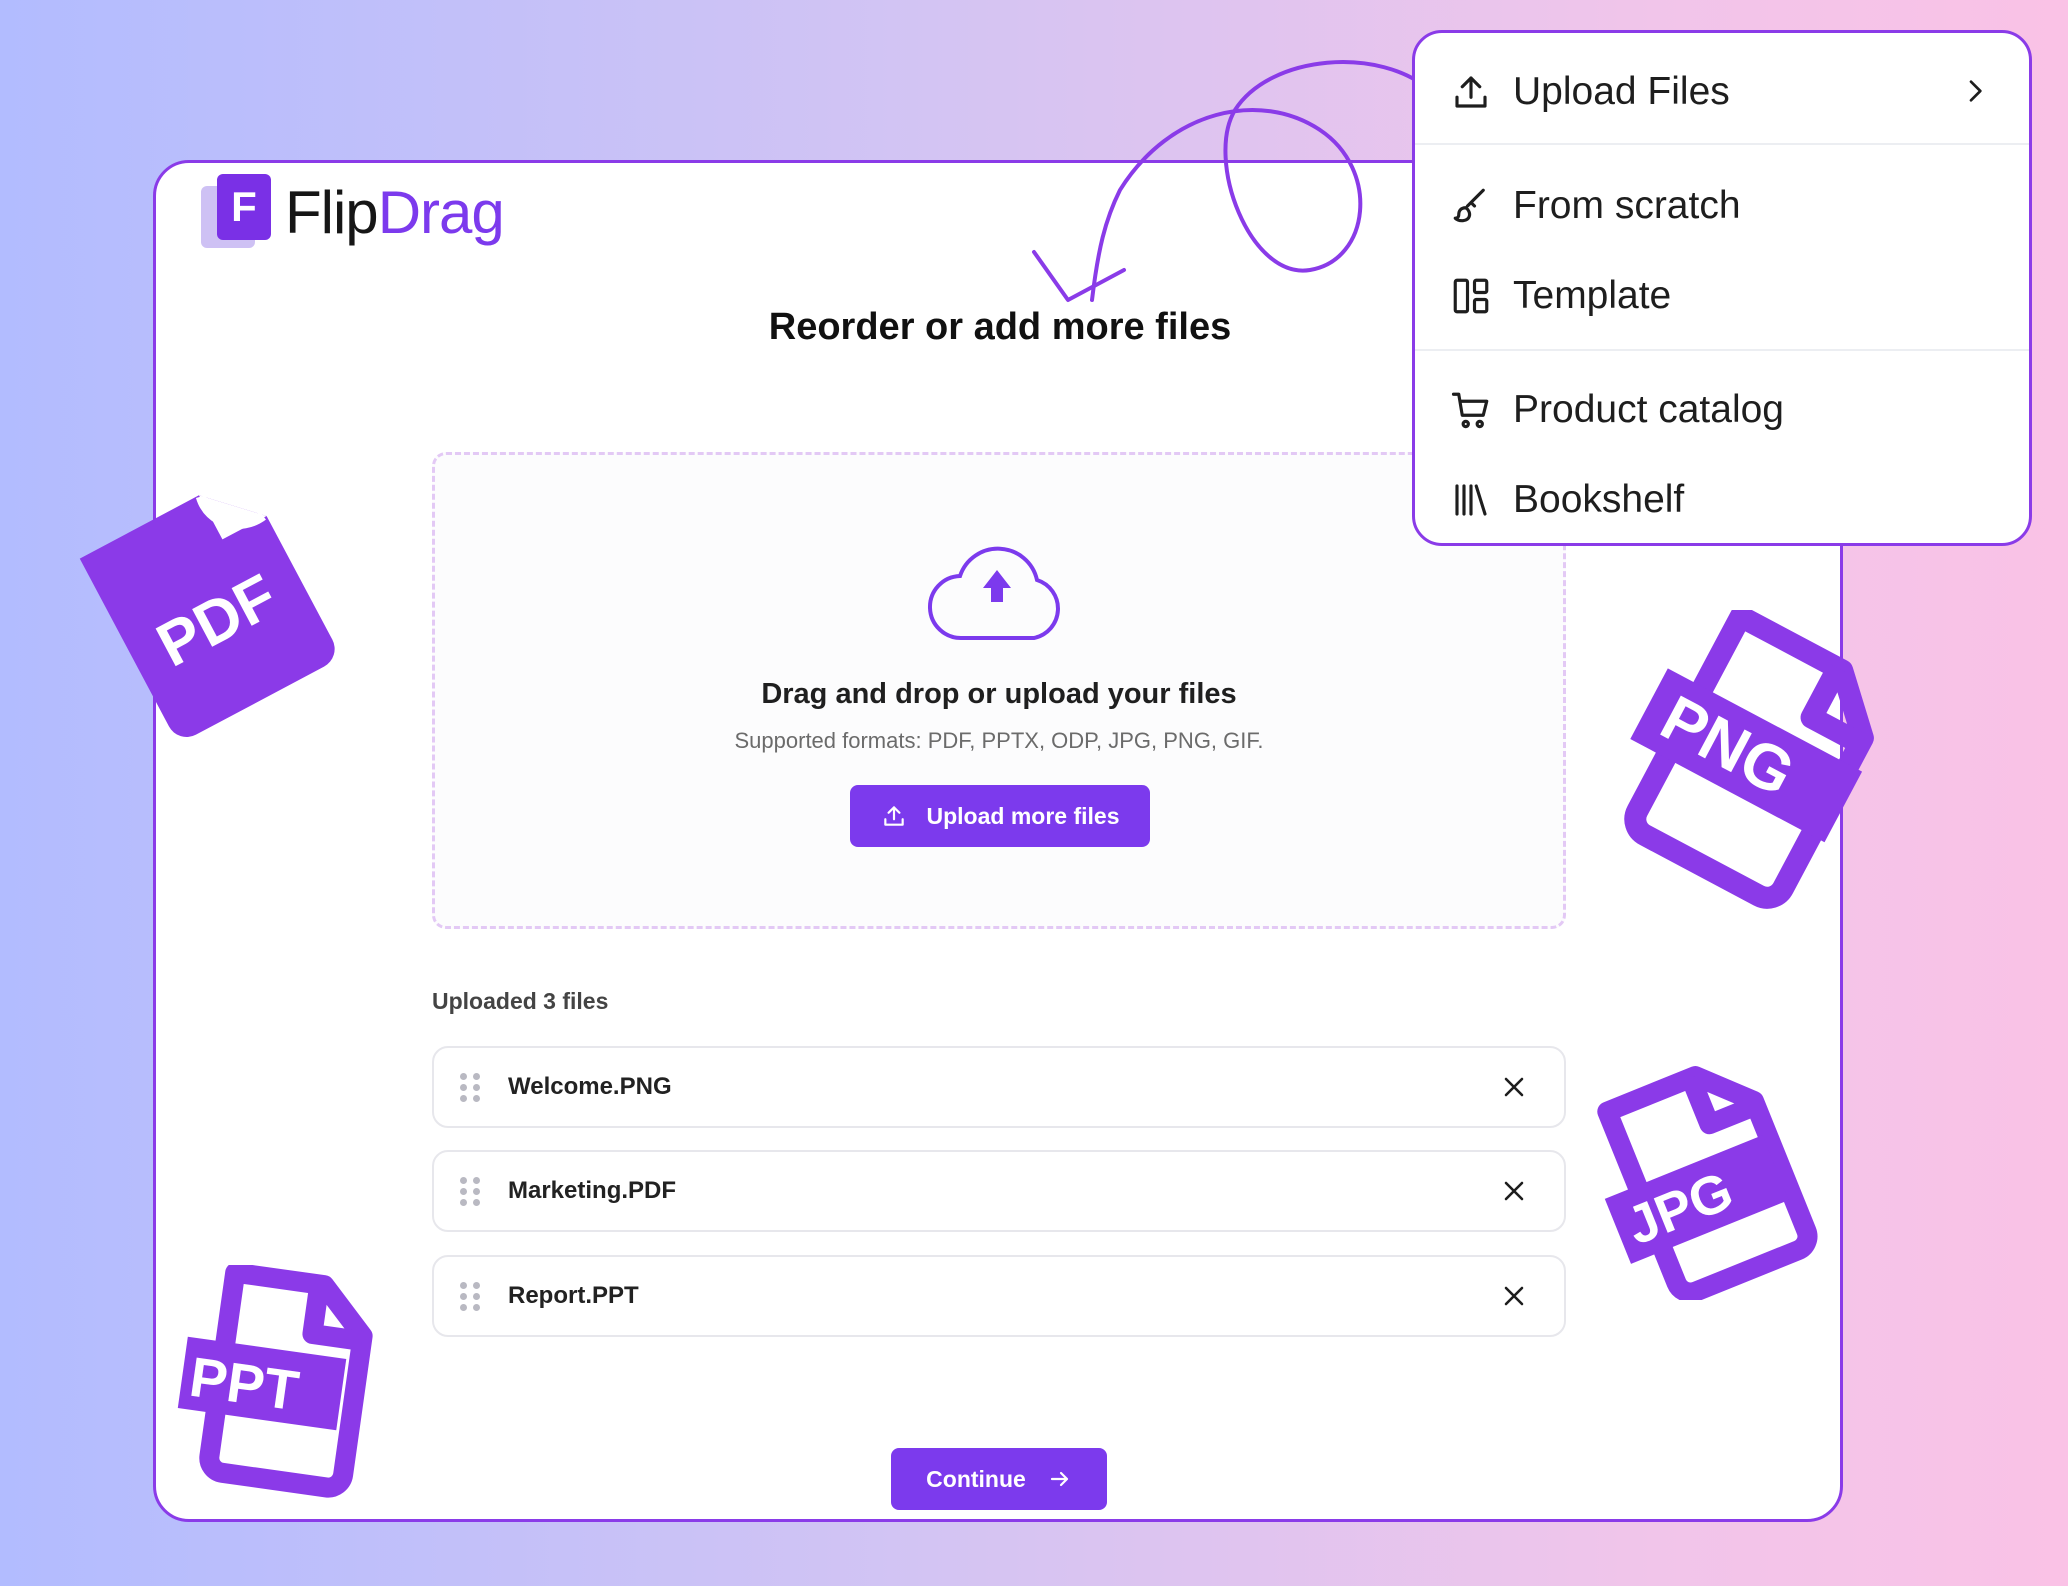 The image size is (2068, 1586). What do you see at coordinates (275, 1381) in the screenshot?
I see `ppt-file-icon: PPT` at bounding box center [275, 1381].